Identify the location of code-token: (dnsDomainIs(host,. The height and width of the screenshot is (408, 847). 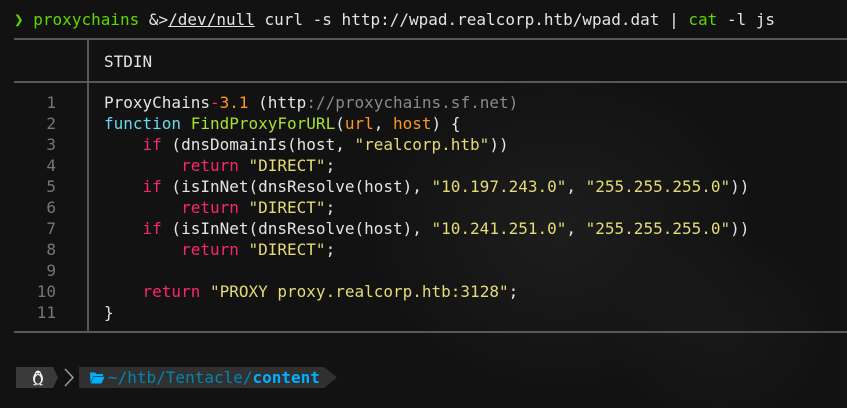
(258, 144).